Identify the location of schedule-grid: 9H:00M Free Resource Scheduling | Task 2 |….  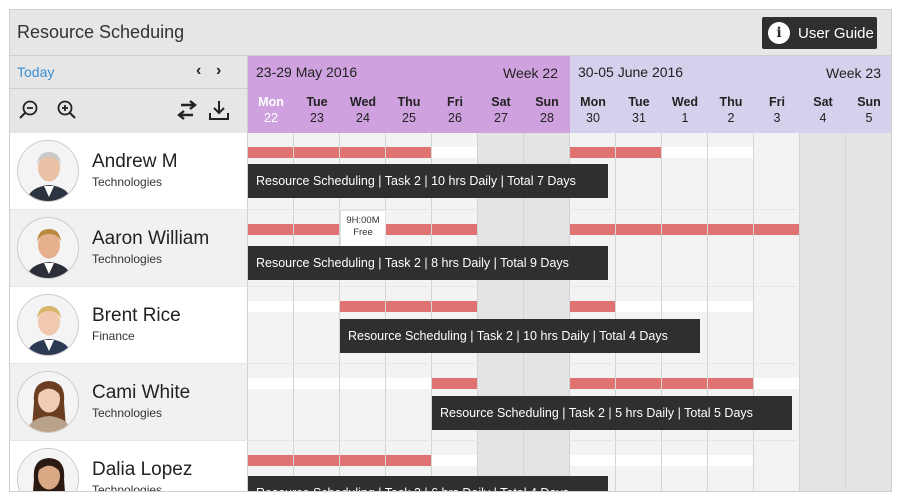
(569, 248).